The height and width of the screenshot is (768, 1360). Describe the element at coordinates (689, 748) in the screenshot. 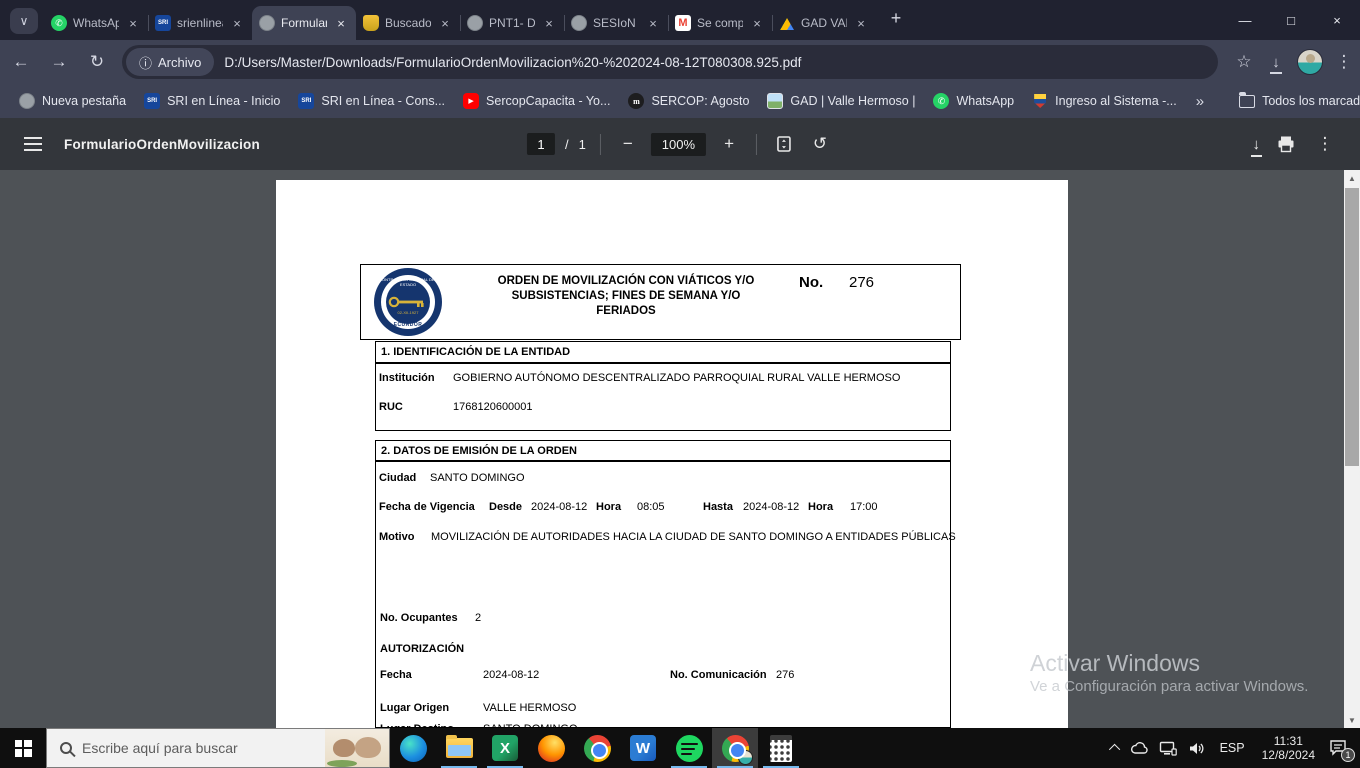

I see `taskbar-spotify` at that location.